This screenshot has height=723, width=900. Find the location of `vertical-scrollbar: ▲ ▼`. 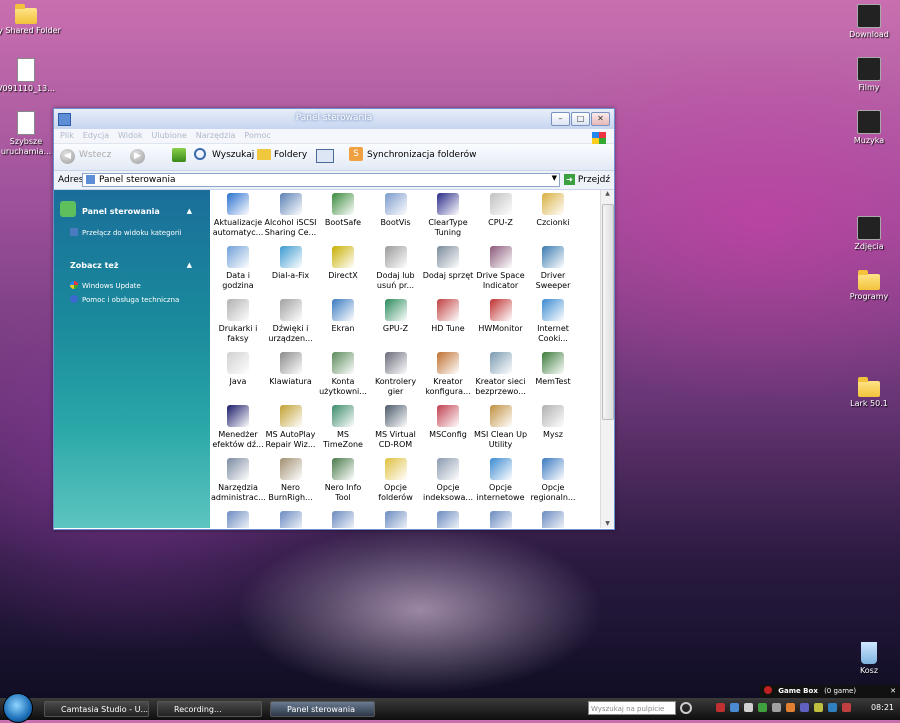

vertical-scrollbar: ▲ ▼ is located at coordinates (607, 359).